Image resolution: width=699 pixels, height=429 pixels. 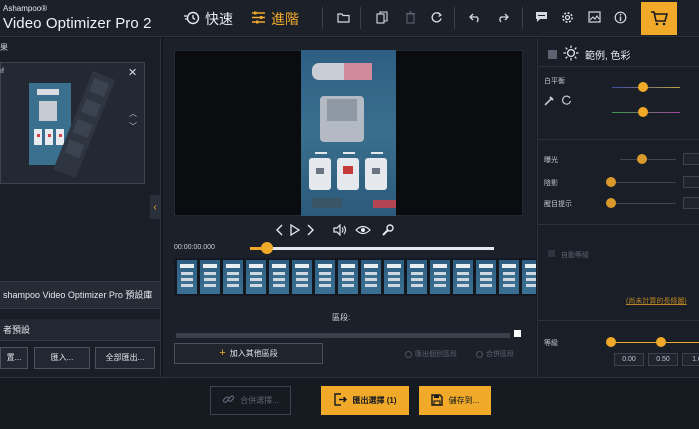 What do you see at coordinates (566, 101) in the screenshot?
I see `reset-icon` at bounding box center [566, 101].